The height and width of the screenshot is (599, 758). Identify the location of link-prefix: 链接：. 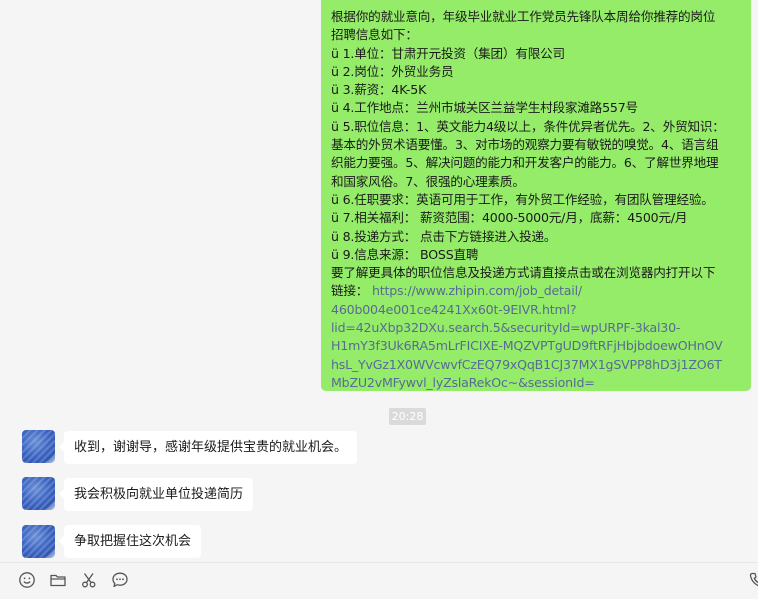
(350, 291).